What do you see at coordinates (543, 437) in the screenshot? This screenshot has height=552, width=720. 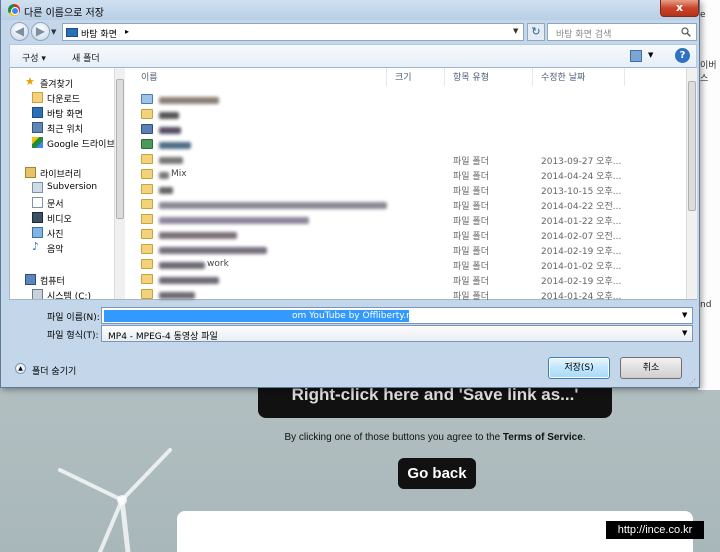 I see `terms-of-service-link: Terms of Service` at bounding box center [543, 437].